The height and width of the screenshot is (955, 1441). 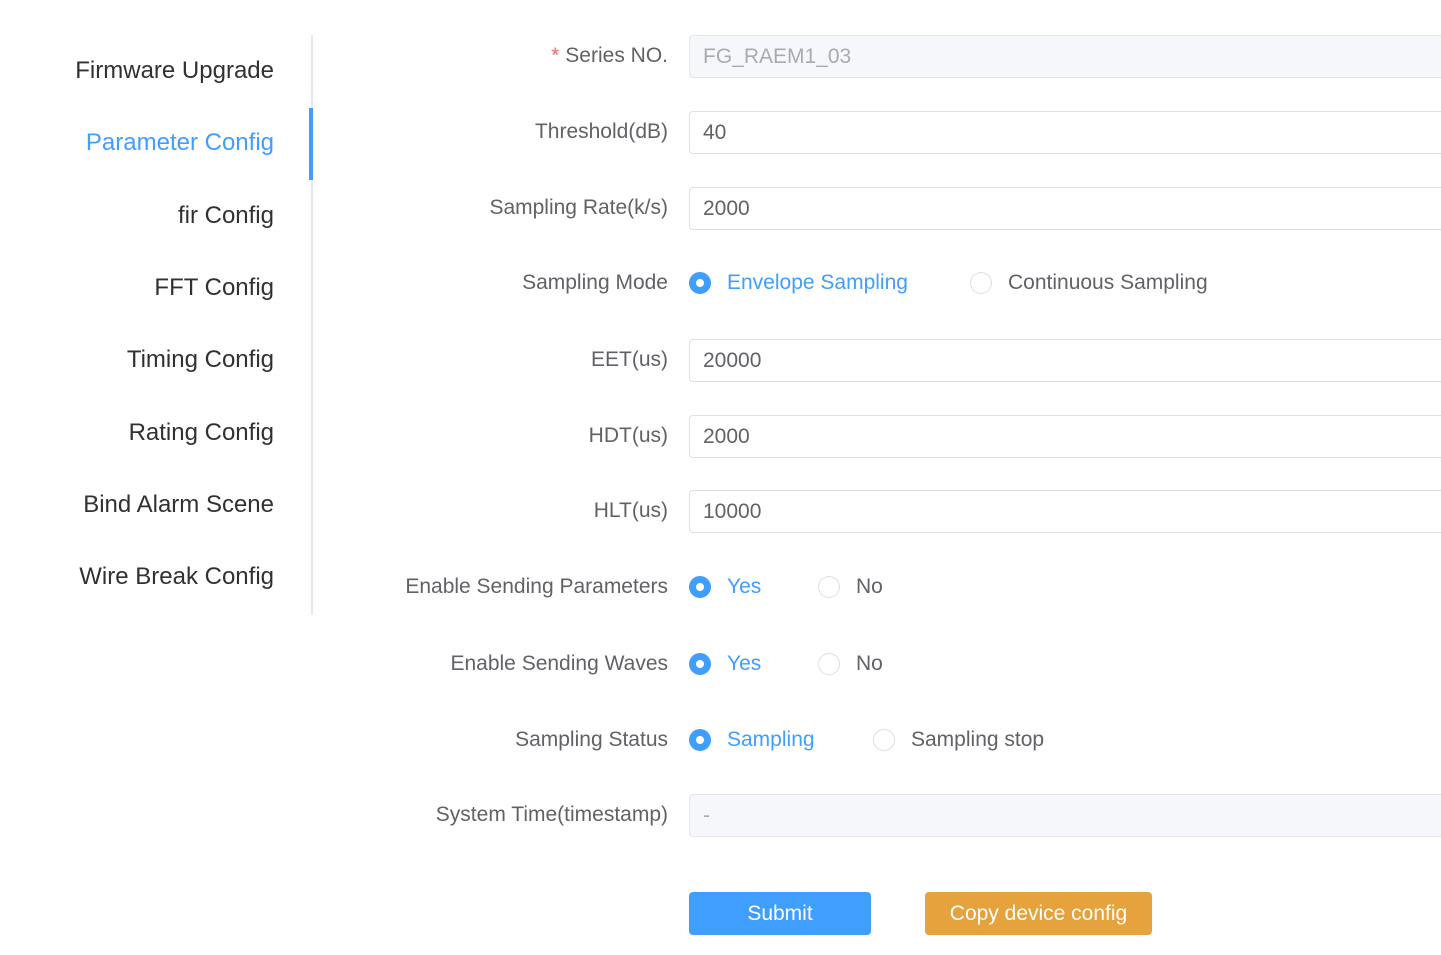 I want to click on tab-fft-config: FFT Config, so click(x=214, y=288).